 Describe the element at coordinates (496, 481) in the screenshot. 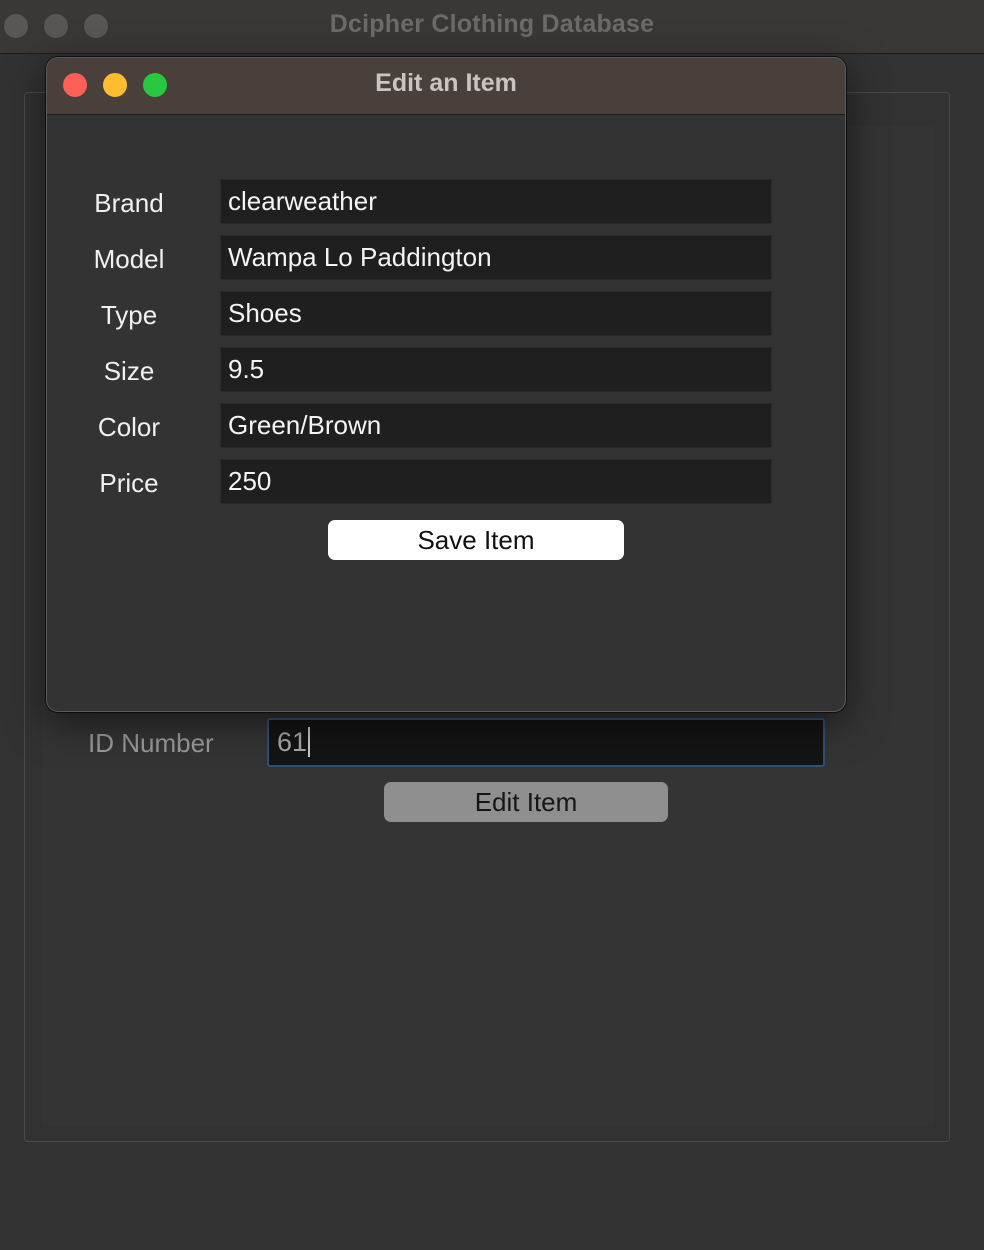

I see `price-input: 250` at that location.